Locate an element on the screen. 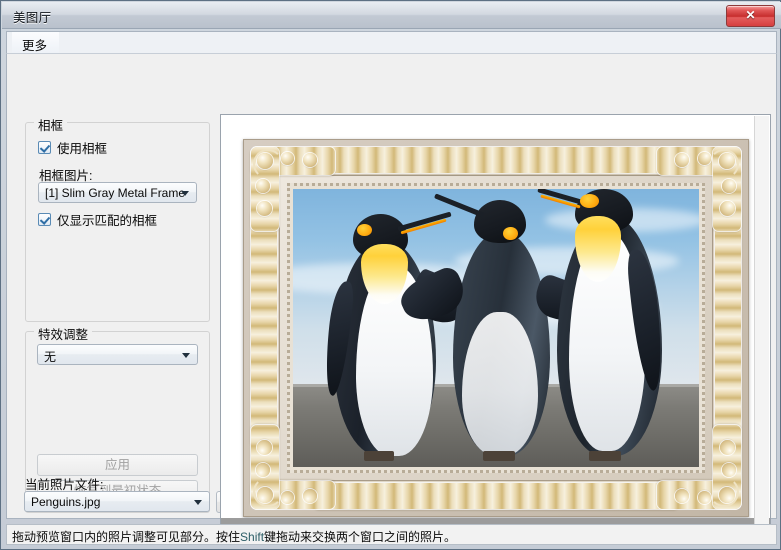 The height and width of the screenshot is (550, 781). frame-bottom-ornament is located at coordinates (496, 496).